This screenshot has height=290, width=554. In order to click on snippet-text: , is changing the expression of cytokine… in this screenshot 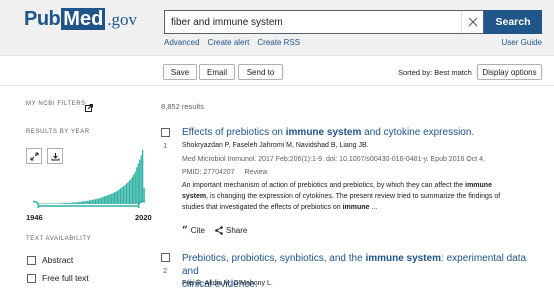, I will do `click(353, 196)`.